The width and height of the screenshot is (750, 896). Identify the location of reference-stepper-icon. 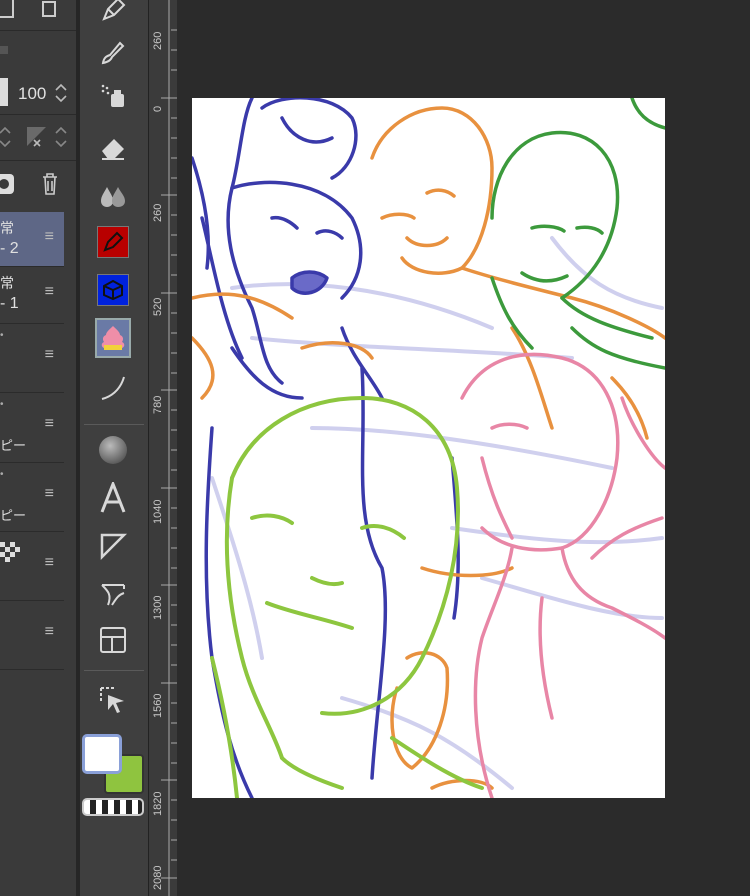
(61, 137).